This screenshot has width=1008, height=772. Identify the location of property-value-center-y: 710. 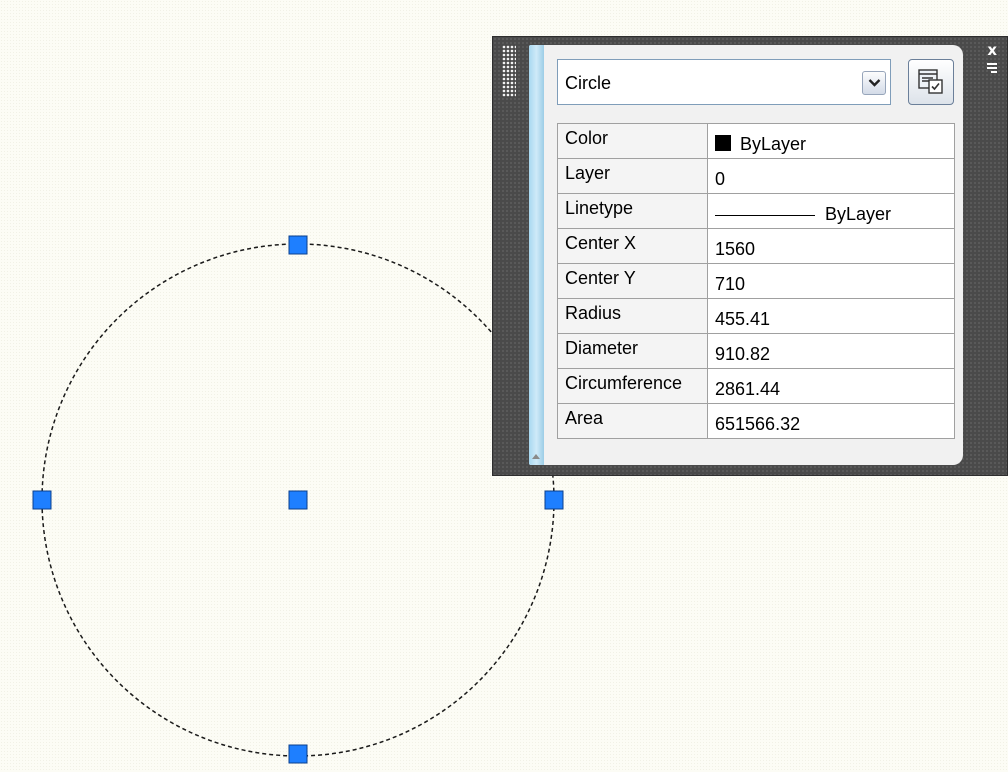
(831, 281).